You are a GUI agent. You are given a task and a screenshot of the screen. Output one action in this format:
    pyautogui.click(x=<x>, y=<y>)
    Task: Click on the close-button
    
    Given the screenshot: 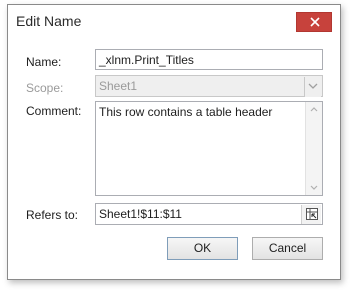 What is the action you would take?
    pyautogui.click(x=314, y=22)
    